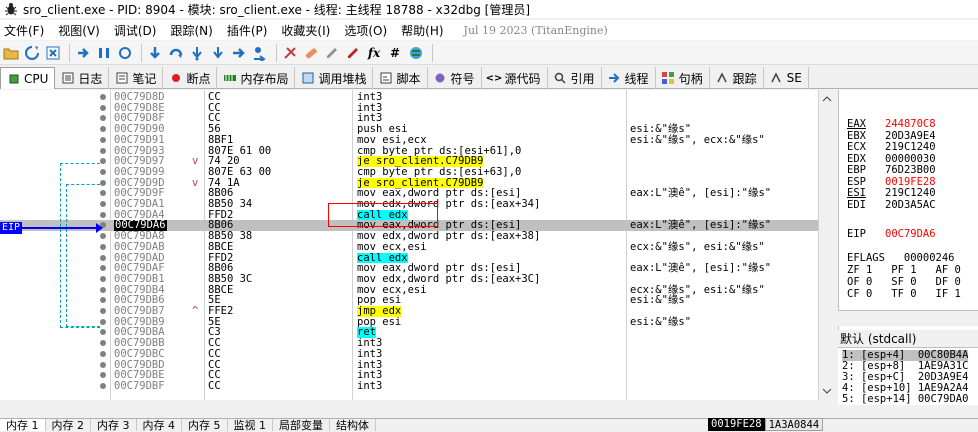 This screenshot has width=978, height=432. What do you see at coordinates (136, 78) in the screenshot?
I see `tab-notes: 笔记` at bounding box center [136, 78].